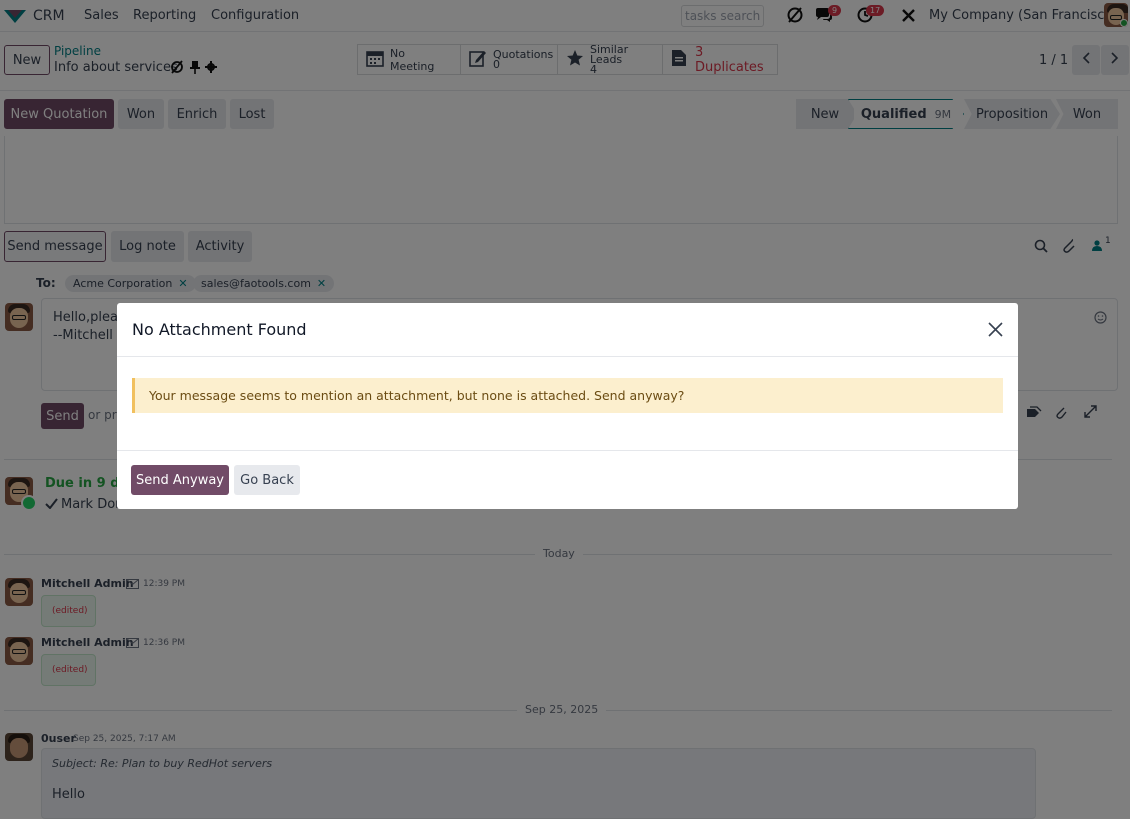 The image size is (1130, 819). Describe the element at coordinates (180, 480) in the screenshot. I see `send-anyway-button: Send Anyway` at that location.